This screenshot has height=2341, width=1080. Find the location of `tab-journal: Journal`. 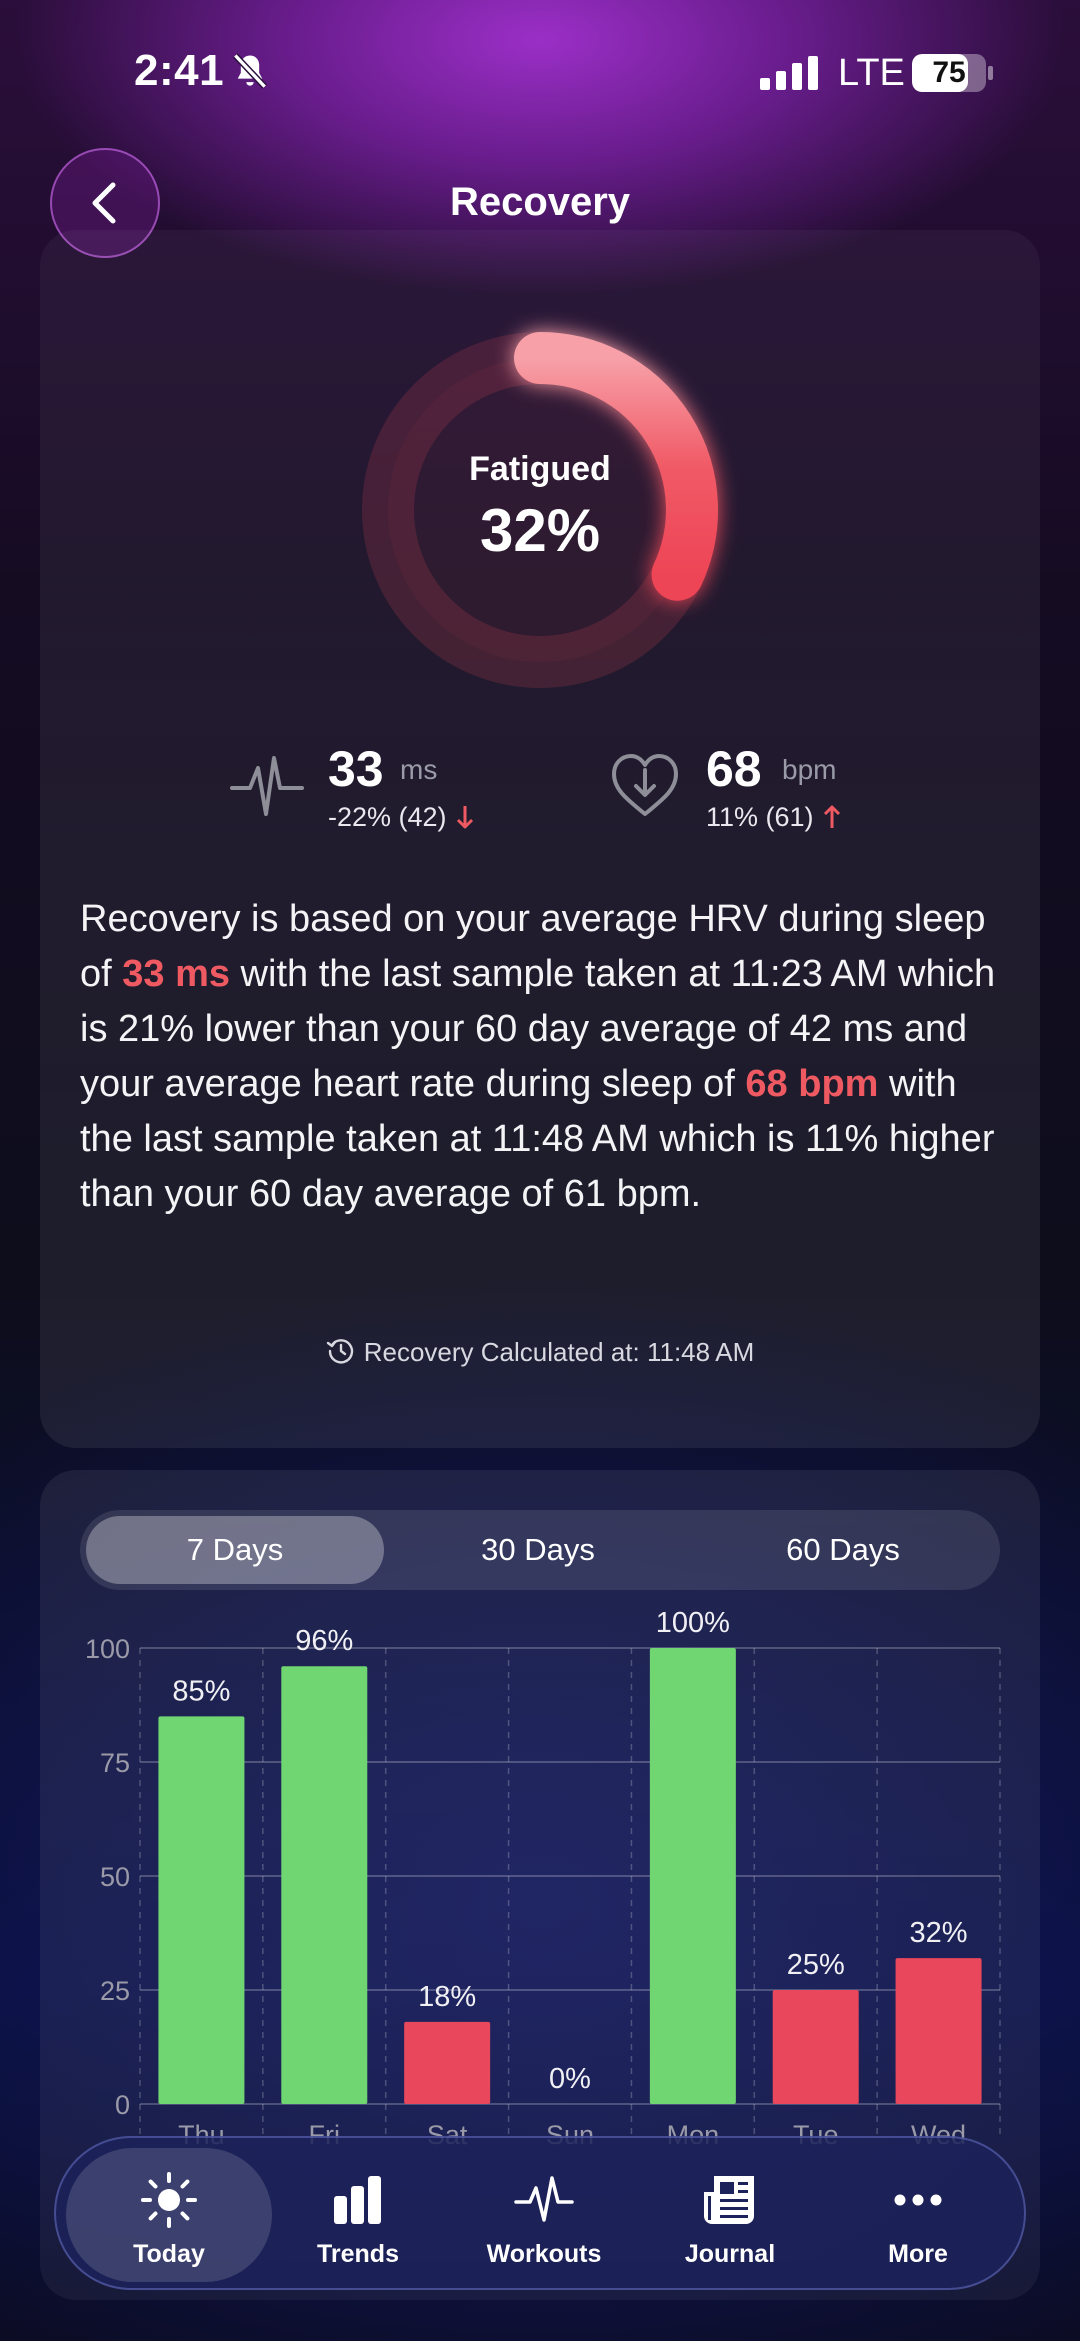

tab-journal: Journal is located at coordinates (730, 2215).